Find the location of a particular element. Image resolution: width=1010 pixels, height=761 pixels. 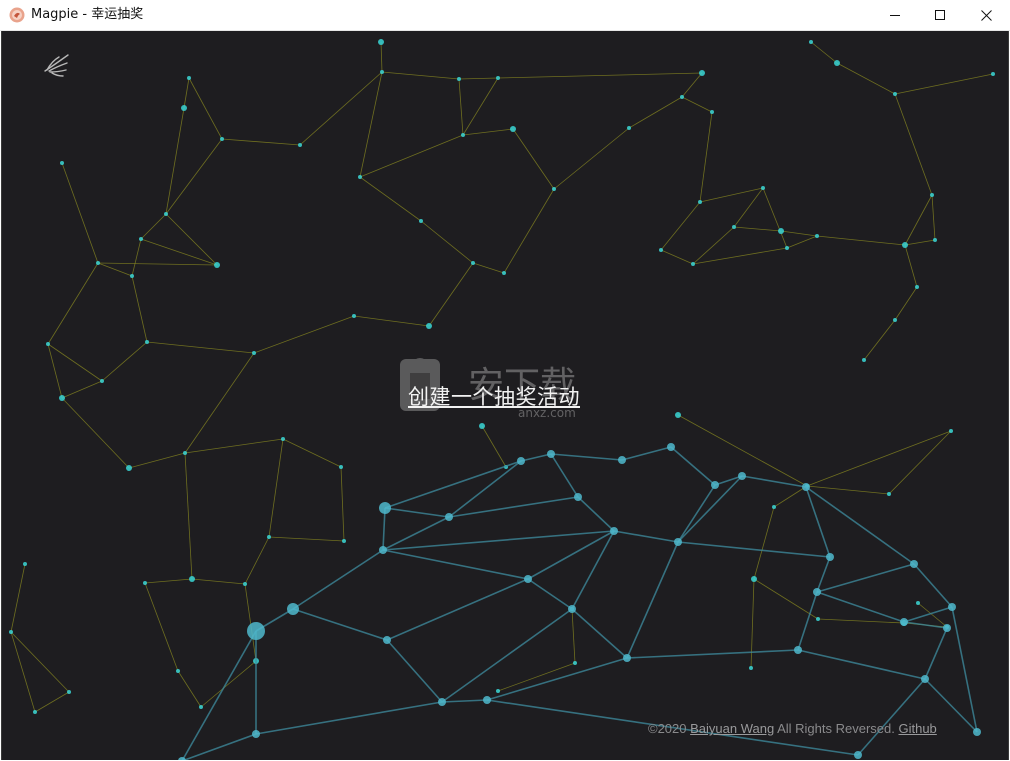

minimize-button is located at coordinates (895, 15).